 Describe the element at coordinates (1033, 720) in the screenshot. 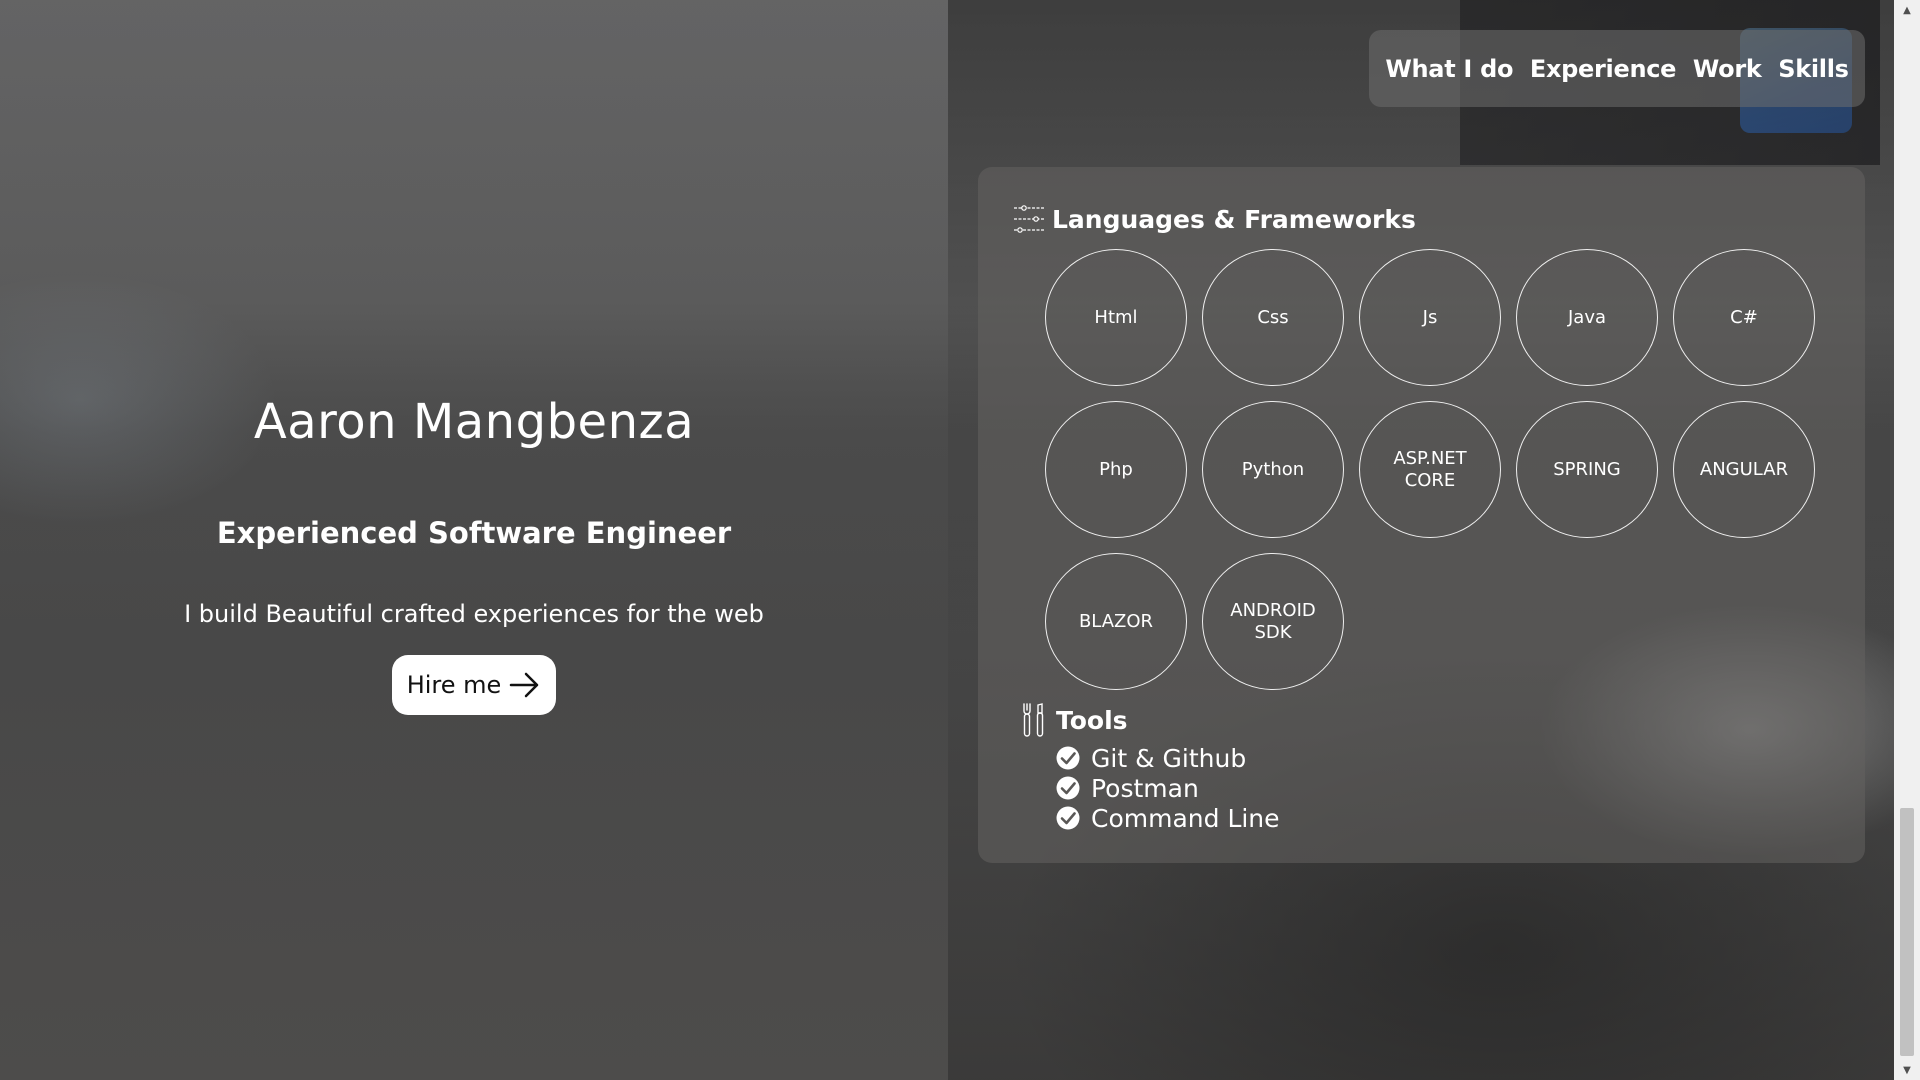

I see `tools-icon` at that location.